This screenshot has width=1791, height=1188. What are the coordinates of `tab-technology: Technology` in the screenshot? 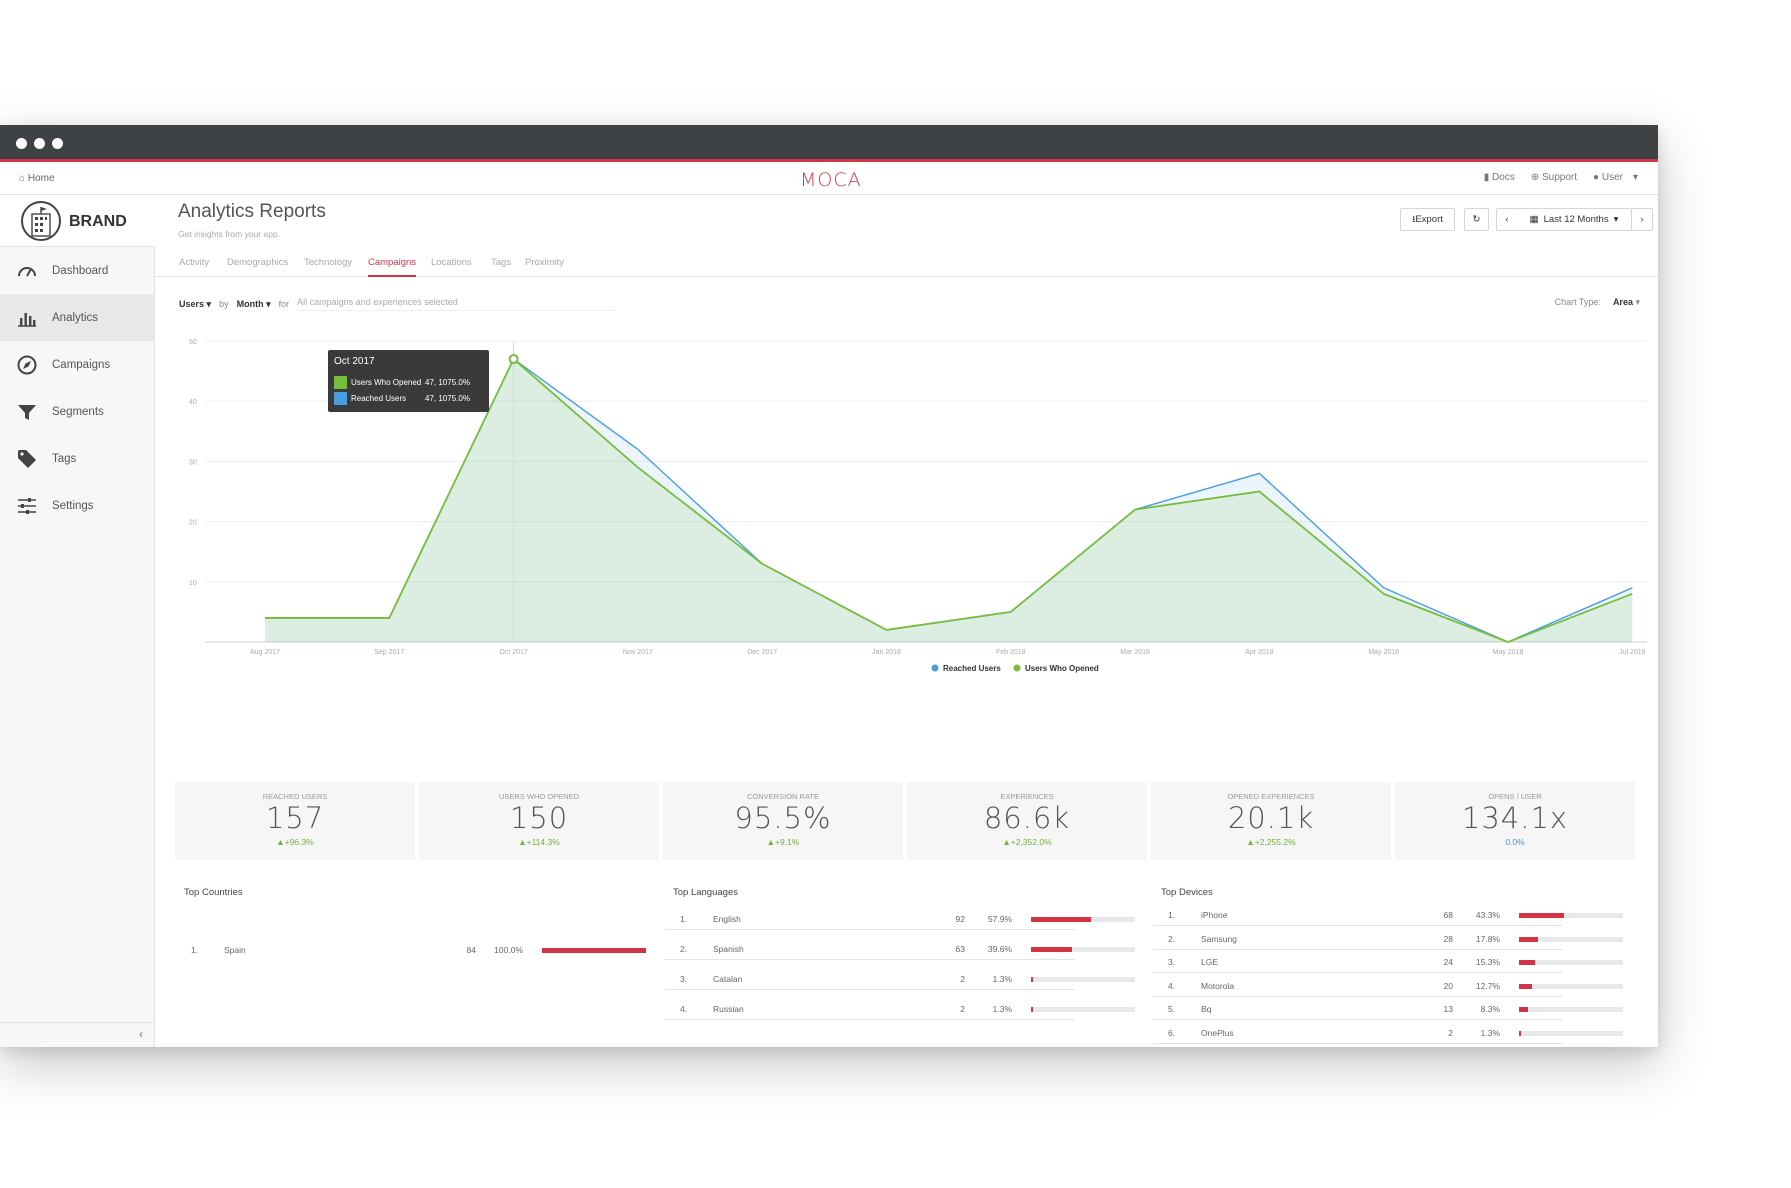 It's located at (328, 262).